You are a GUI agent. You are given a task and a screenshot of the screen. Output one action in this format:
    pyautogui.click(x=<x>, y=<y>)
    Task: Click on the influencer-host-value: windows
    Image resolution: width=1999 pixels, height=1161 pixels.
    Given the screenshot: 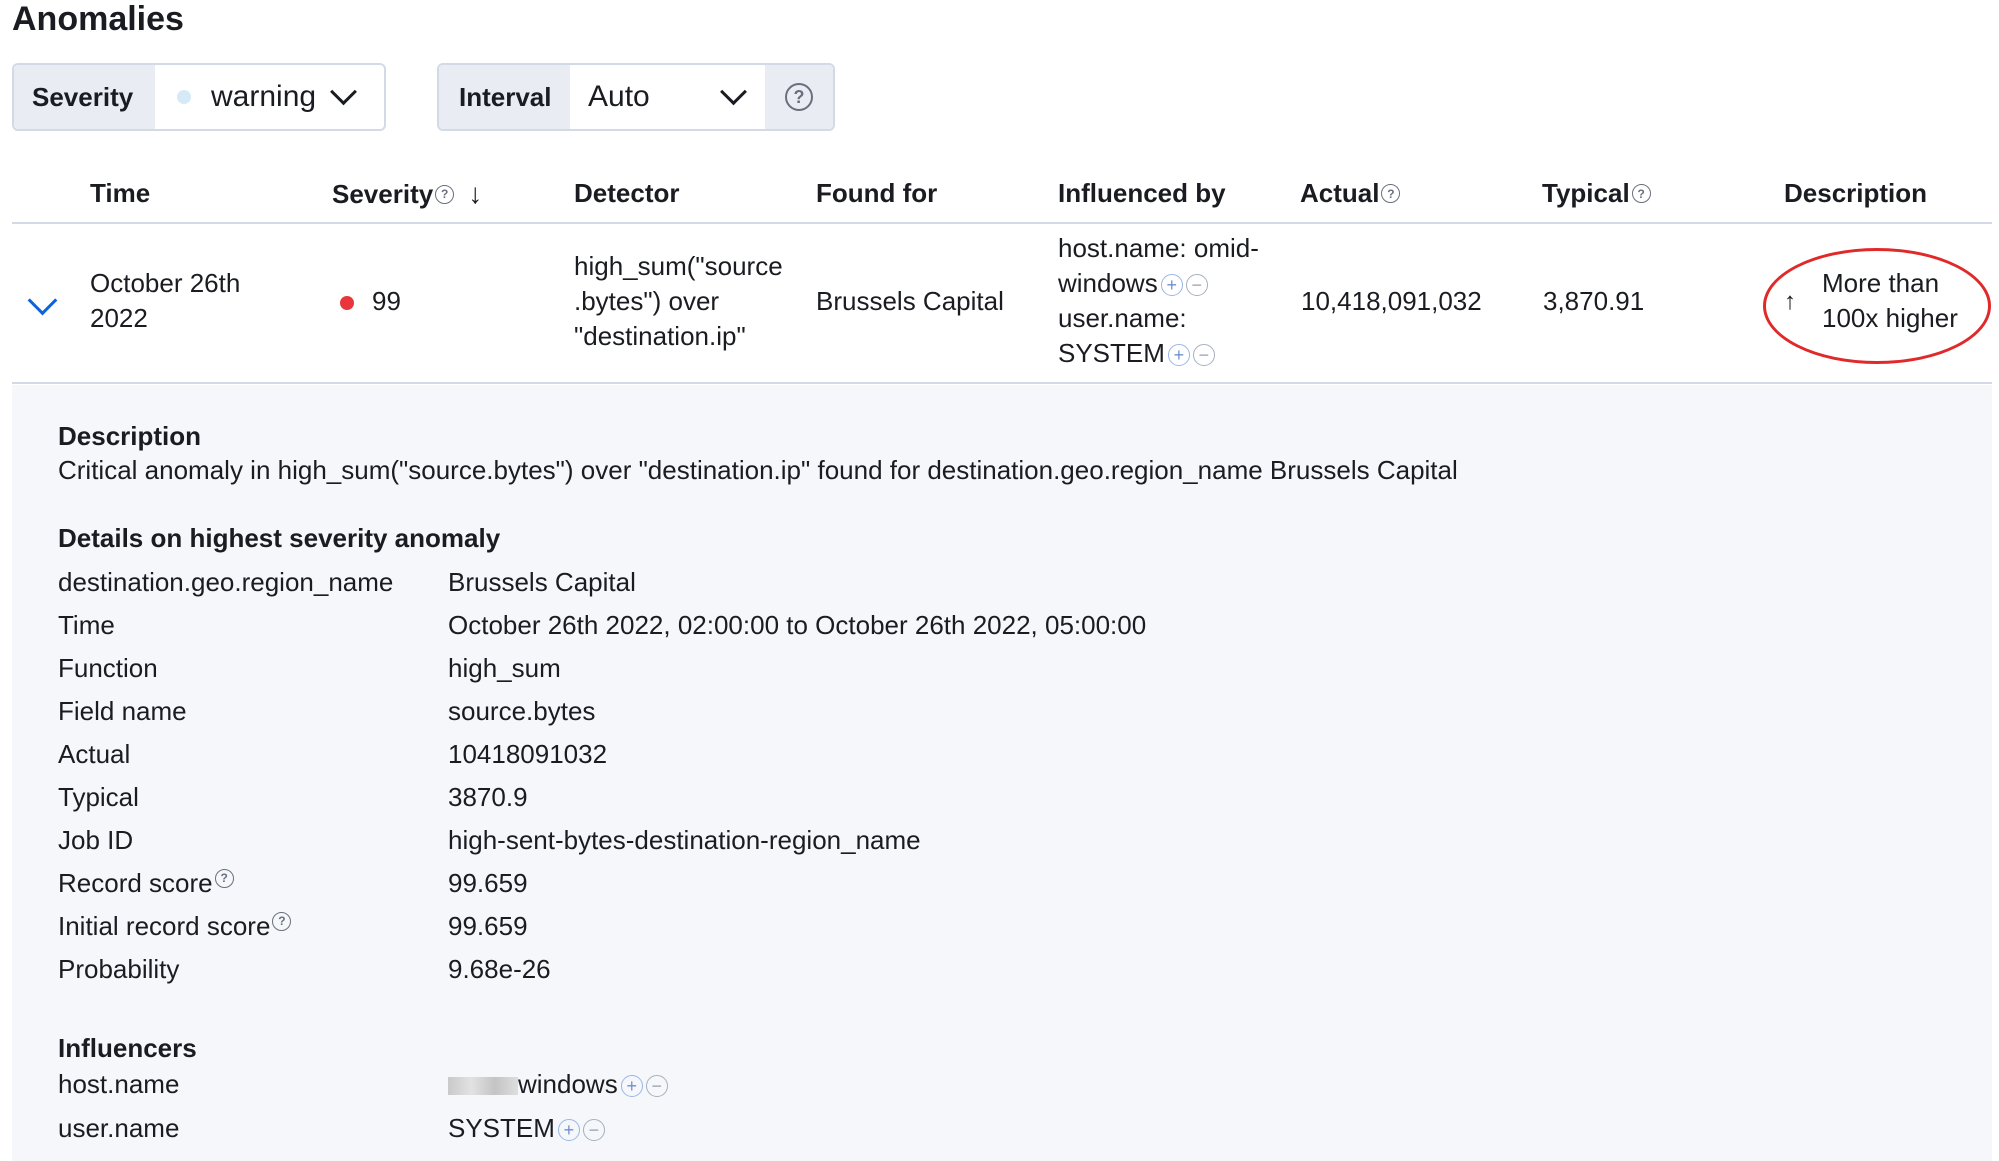 What is the action you would take?
    pyautogui.click(x=1108, y=283)
    